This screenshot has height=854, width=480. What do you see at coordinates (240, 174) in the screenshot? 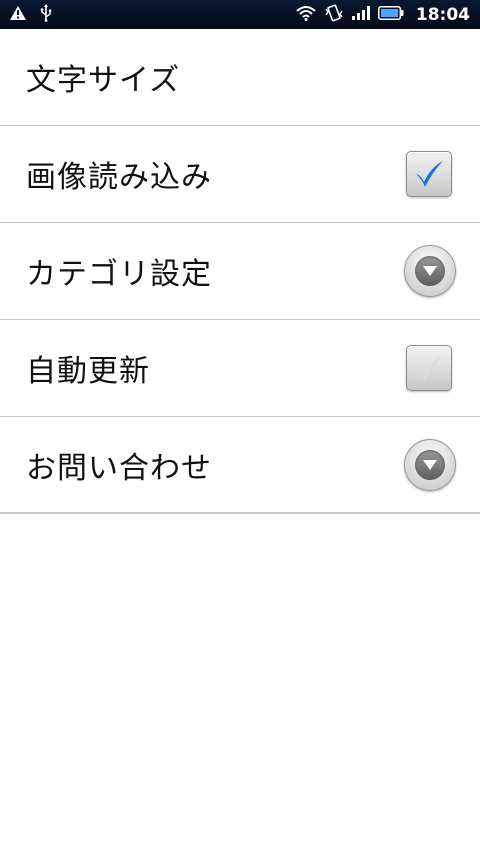
I see `setting-row-image-loading: 画像読み込み` at bounding box center [240, 174].